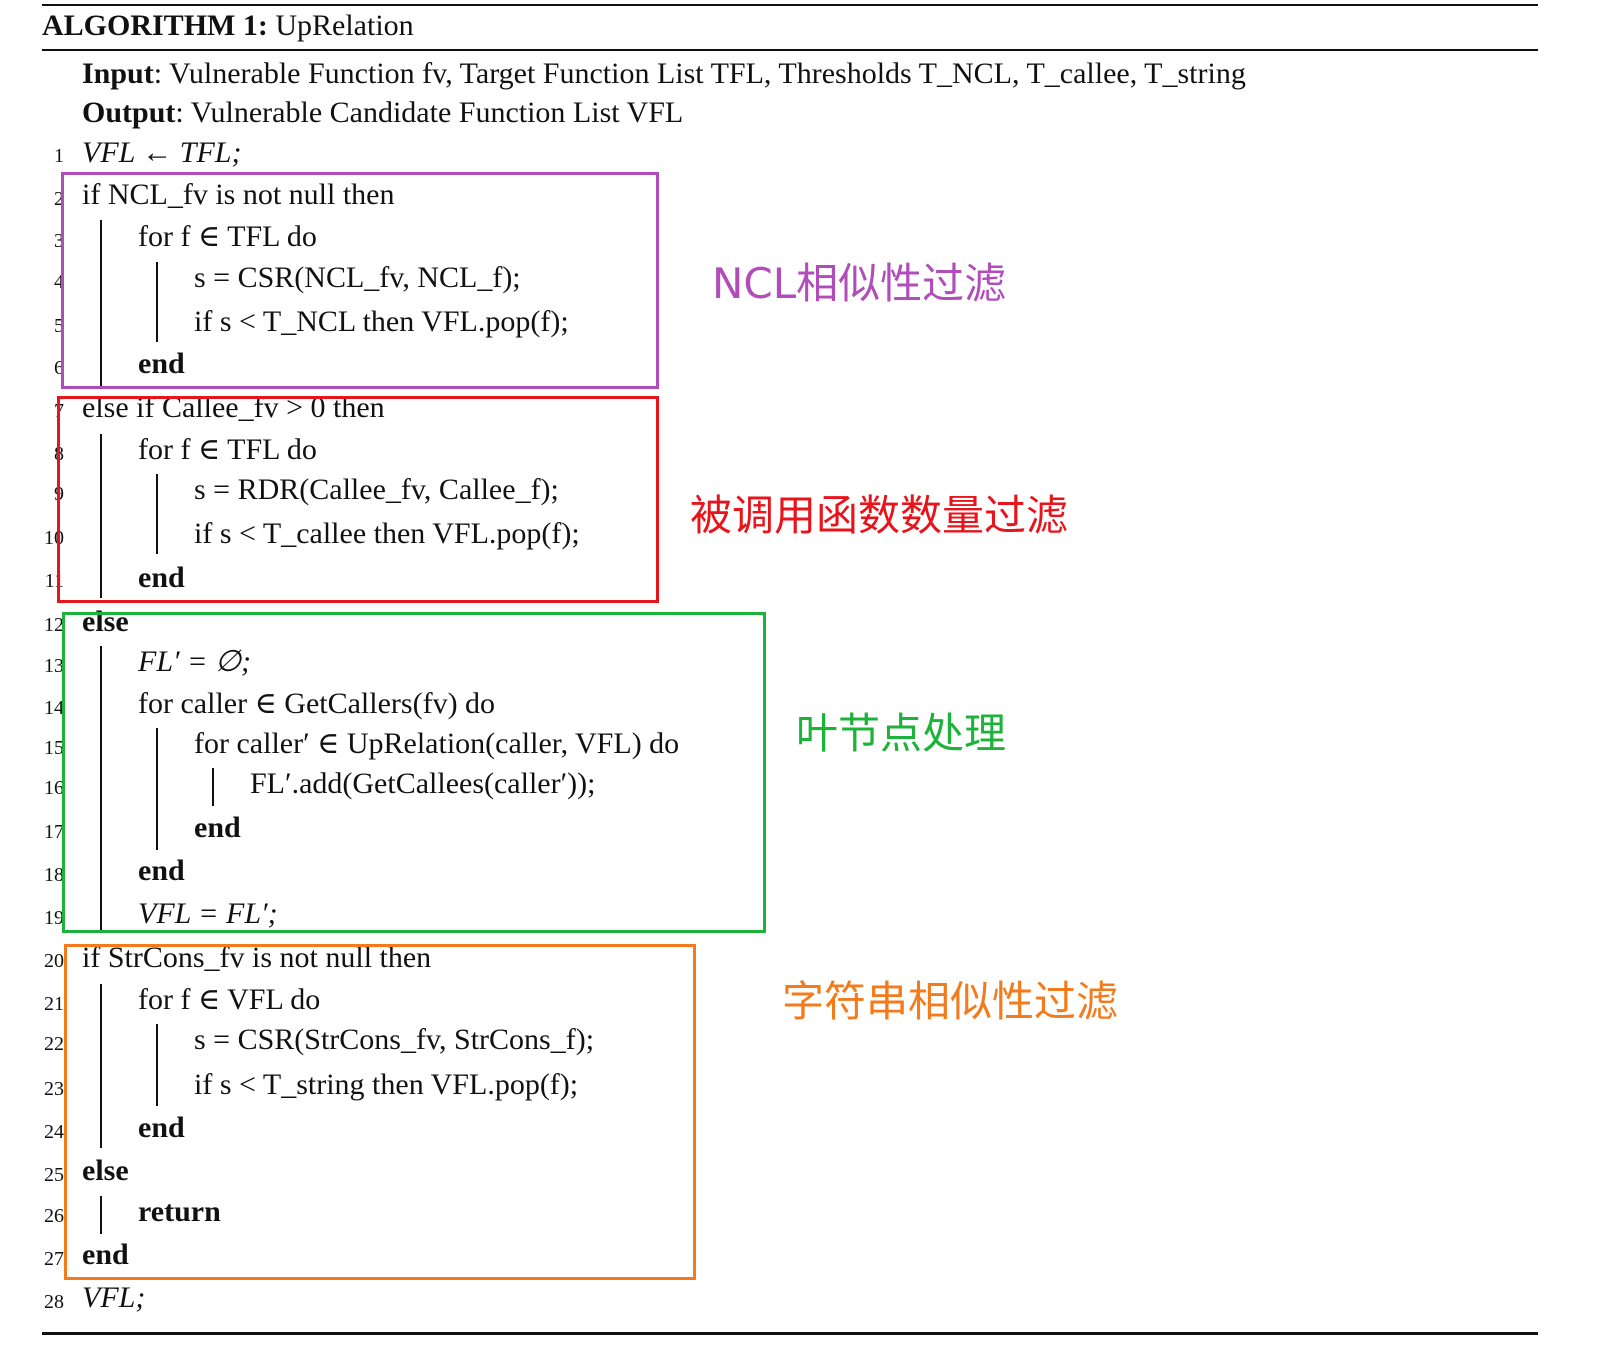 Image resolution: width=1610 pixels, height=1372 pixels. I want to click on line-number: 27, so click(54, 1259).